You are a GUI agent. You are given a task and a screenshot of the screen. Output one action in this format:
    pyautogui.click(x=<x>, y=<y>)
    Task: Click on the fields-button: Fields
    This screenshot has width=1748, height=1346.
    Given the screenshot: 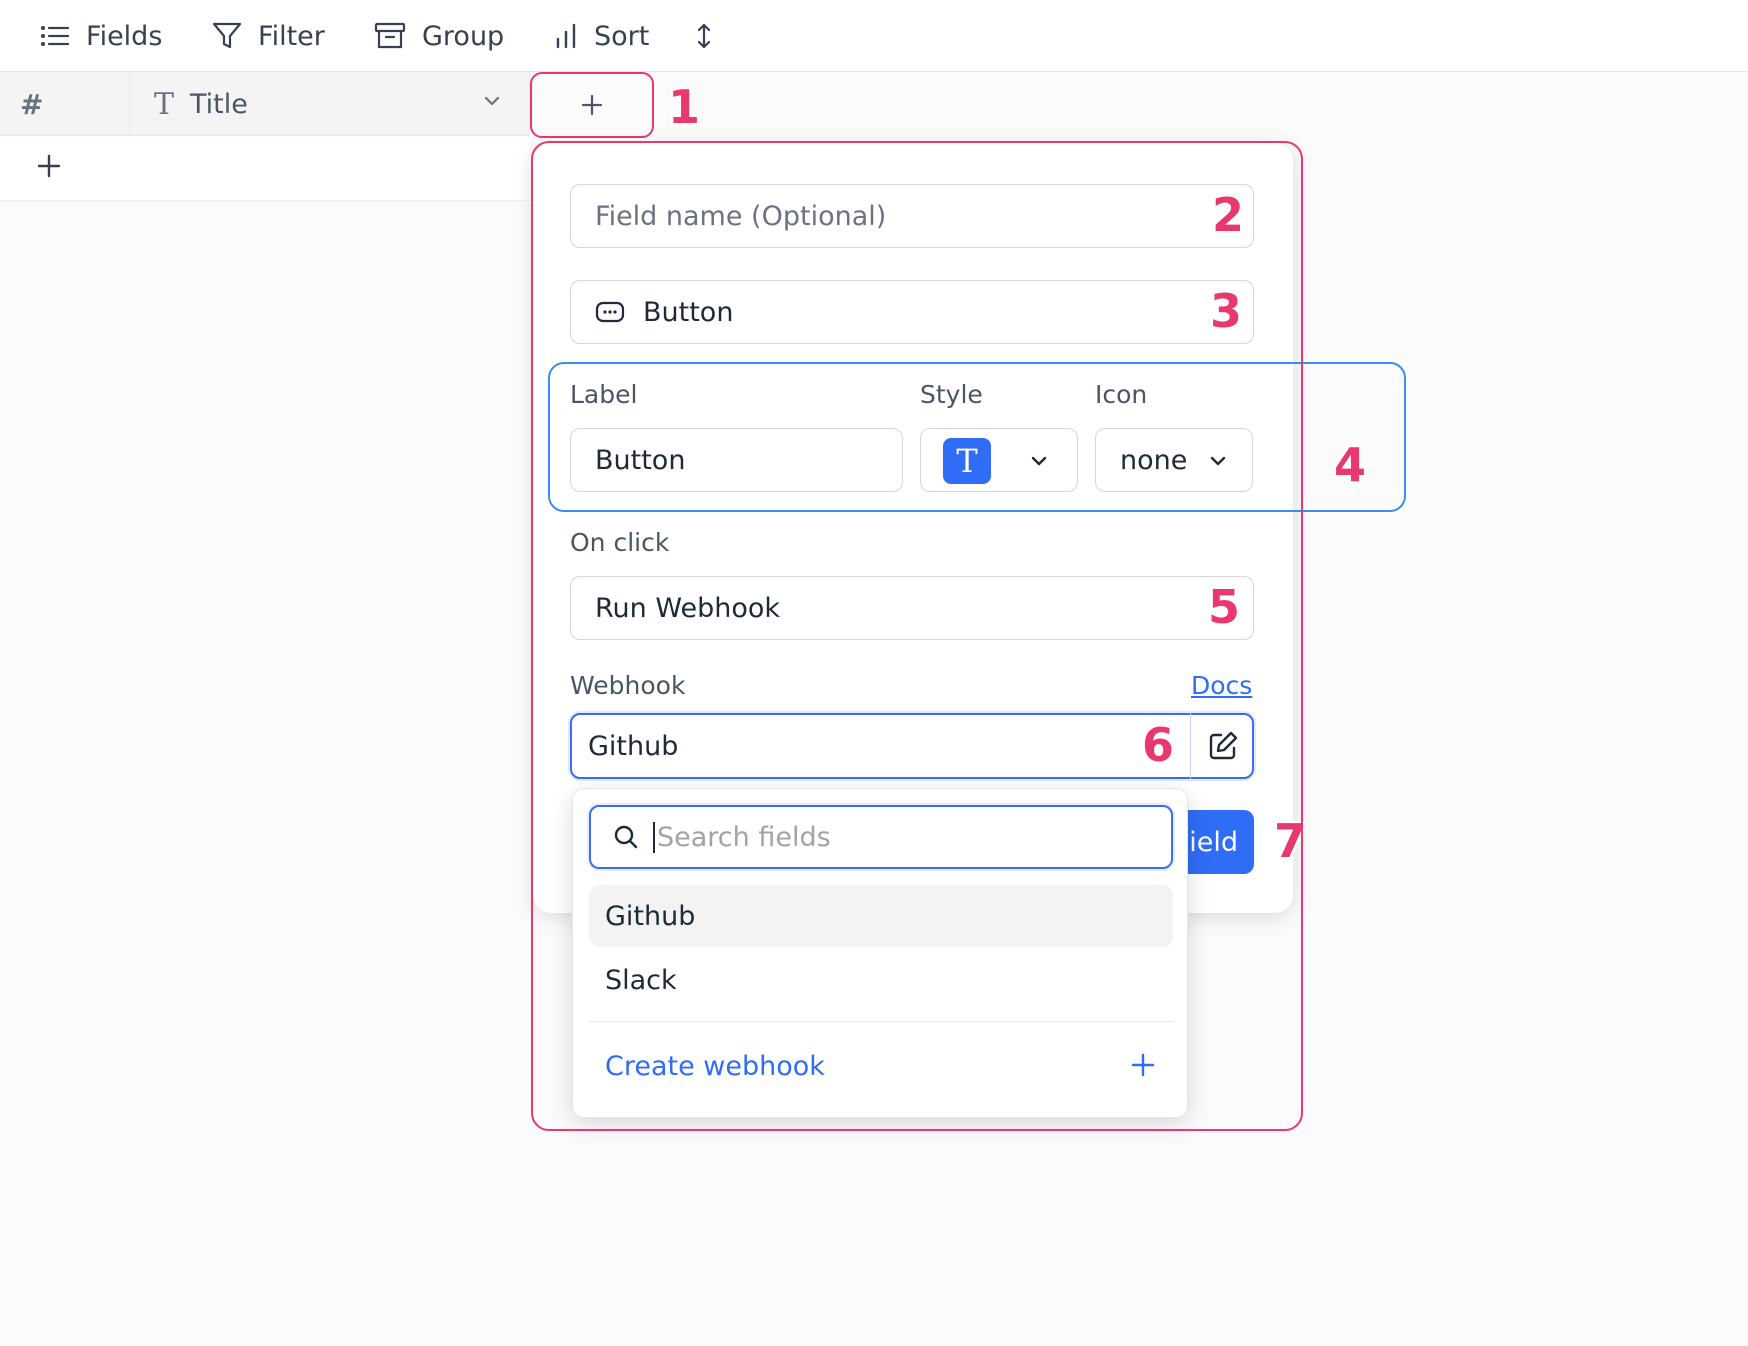 What is the action you would take?
    pyautogui.click(x=101, y=36)
    